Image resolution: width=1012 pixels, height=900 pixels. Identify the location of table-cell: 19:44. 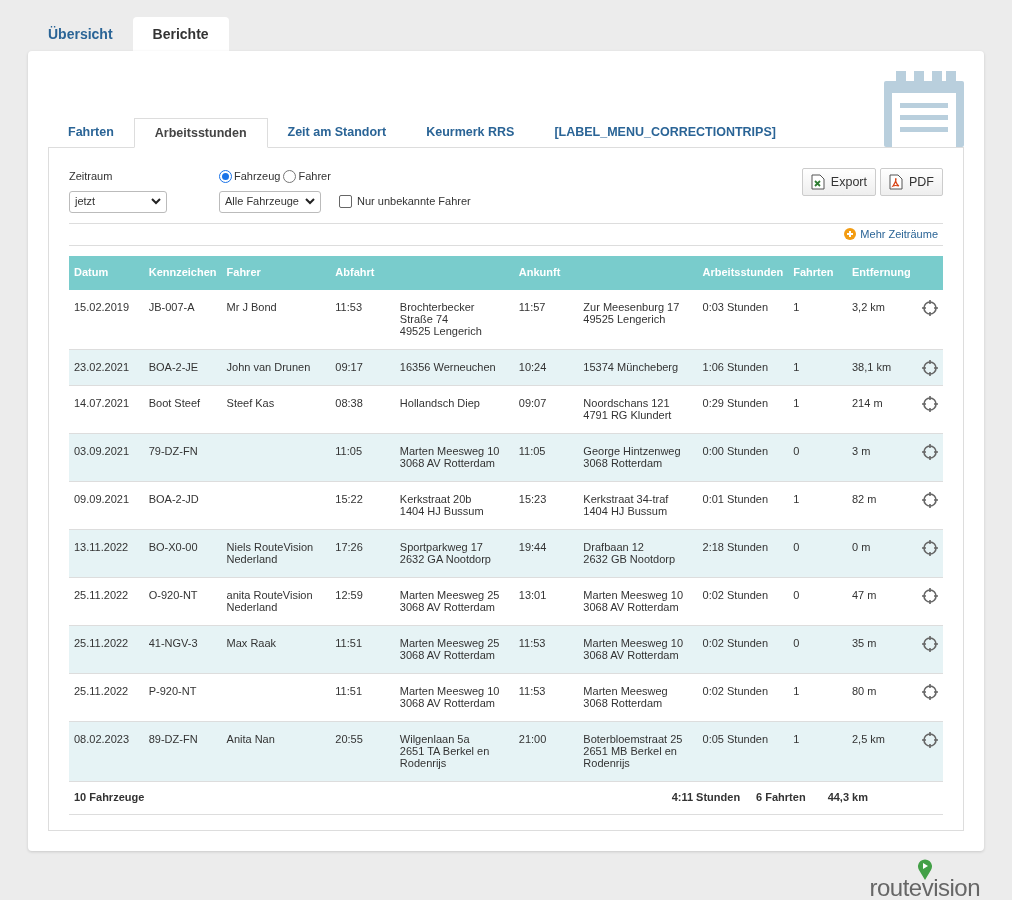
(532, 546).